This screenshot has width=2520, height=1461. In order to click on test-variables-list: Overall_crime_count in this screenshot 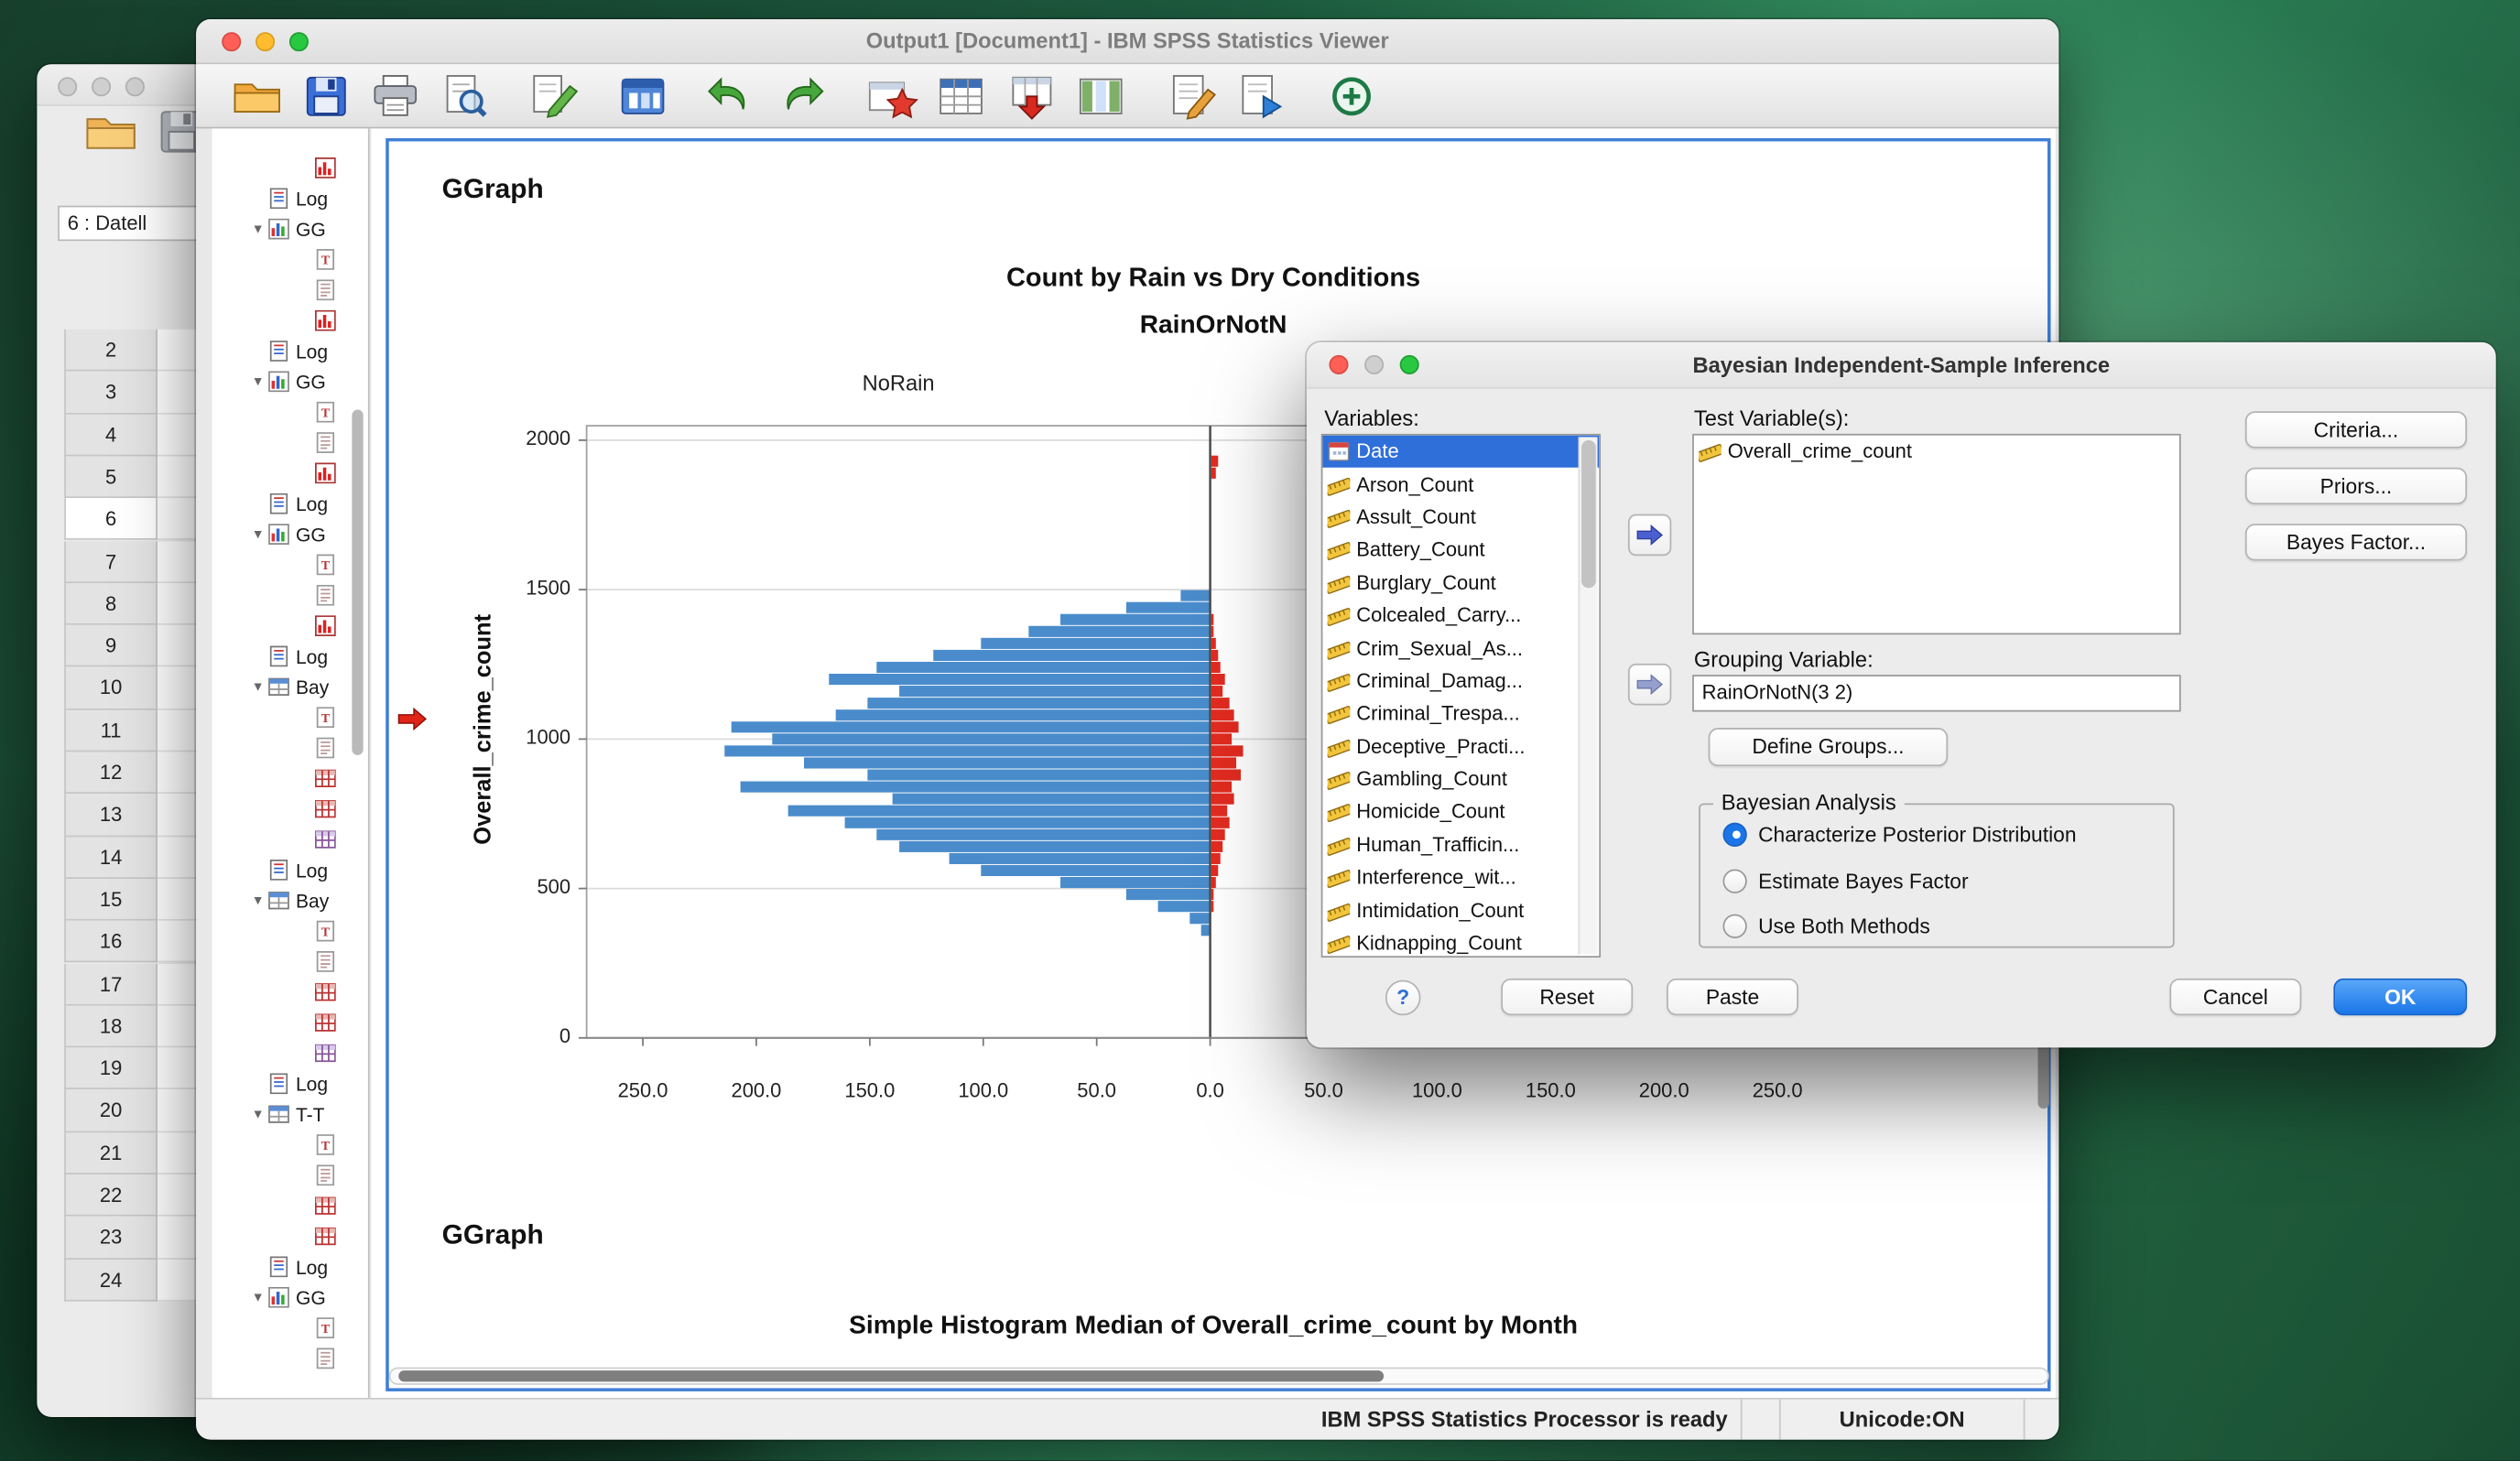, I will do `click(1936, 534)`.